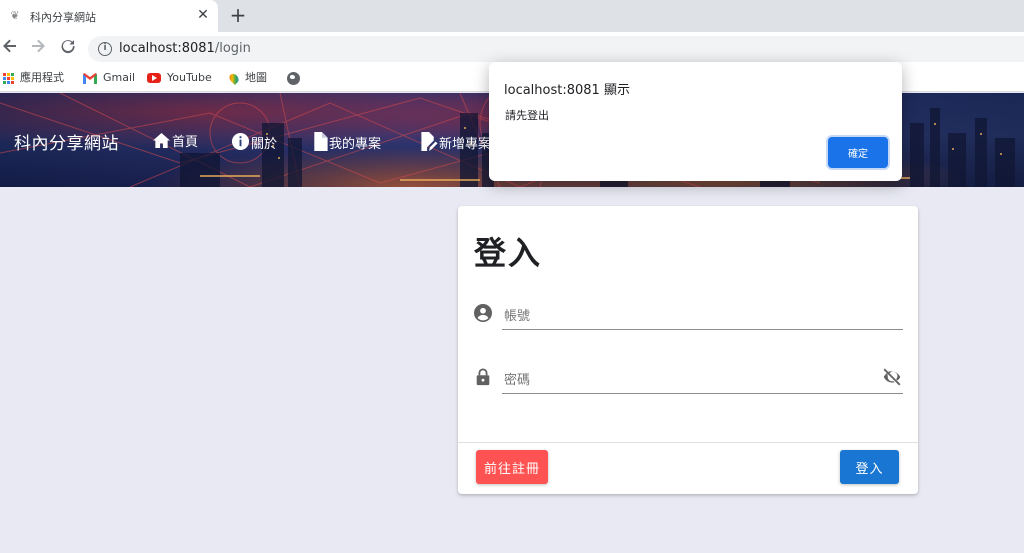 The height and width of the screenshot is (553, 1024). Describe the element at coordinates (109, 16) in the screenshot. I see `browser-tab: ❦ 科內分享網站 ✕` at that location.